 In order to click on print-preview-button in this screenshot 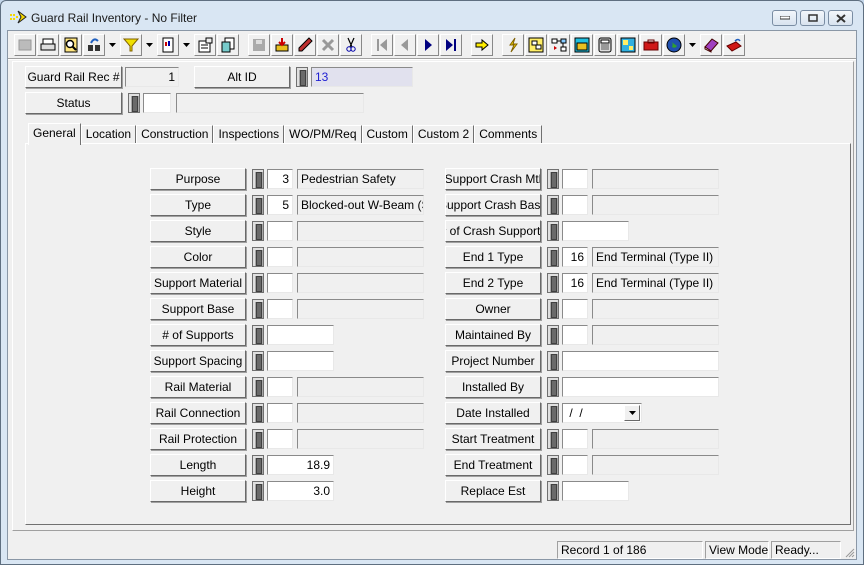, I will do `click(71, 45)`.